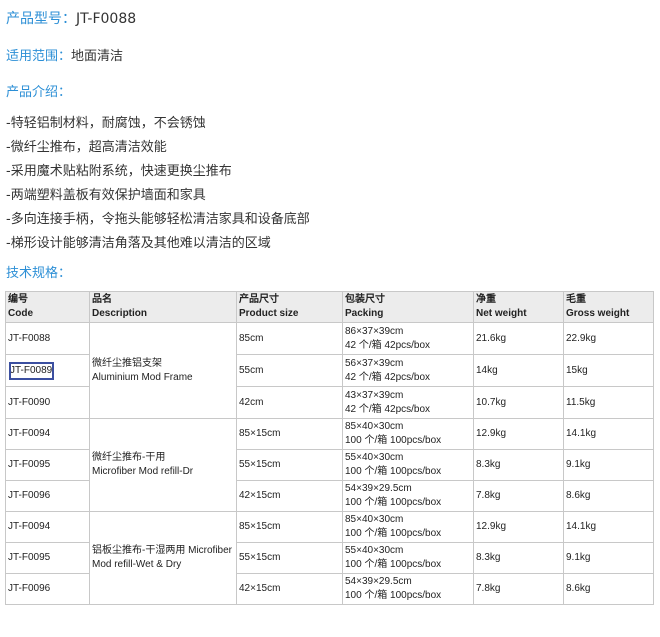 The image size is (660, 637). Describe the element at coordinates (47, 307) in the screenshot. I see `col-header-code: 编号 Code` at that location.